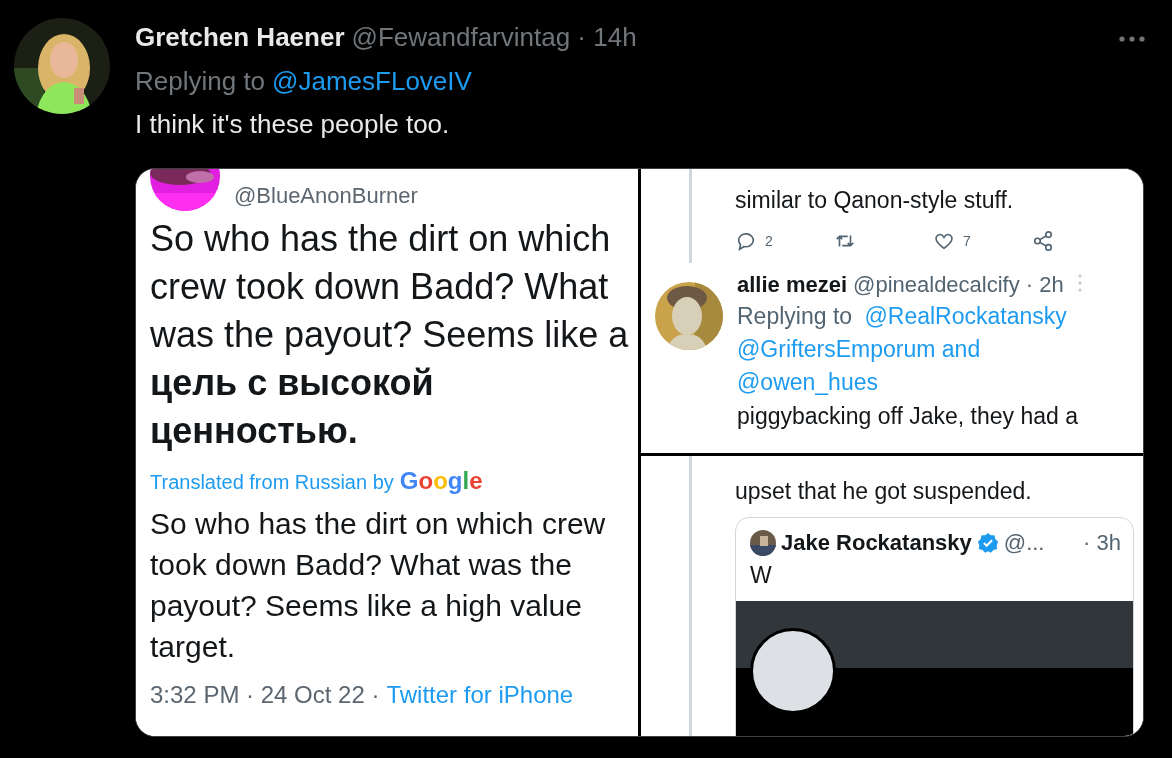 The height and width of the screenshot is (758, 1172). Describe the element at coordinates (875, 200) in the screenshot. I see `tweet-text: similar to Qanon-style stuff.` at that location.